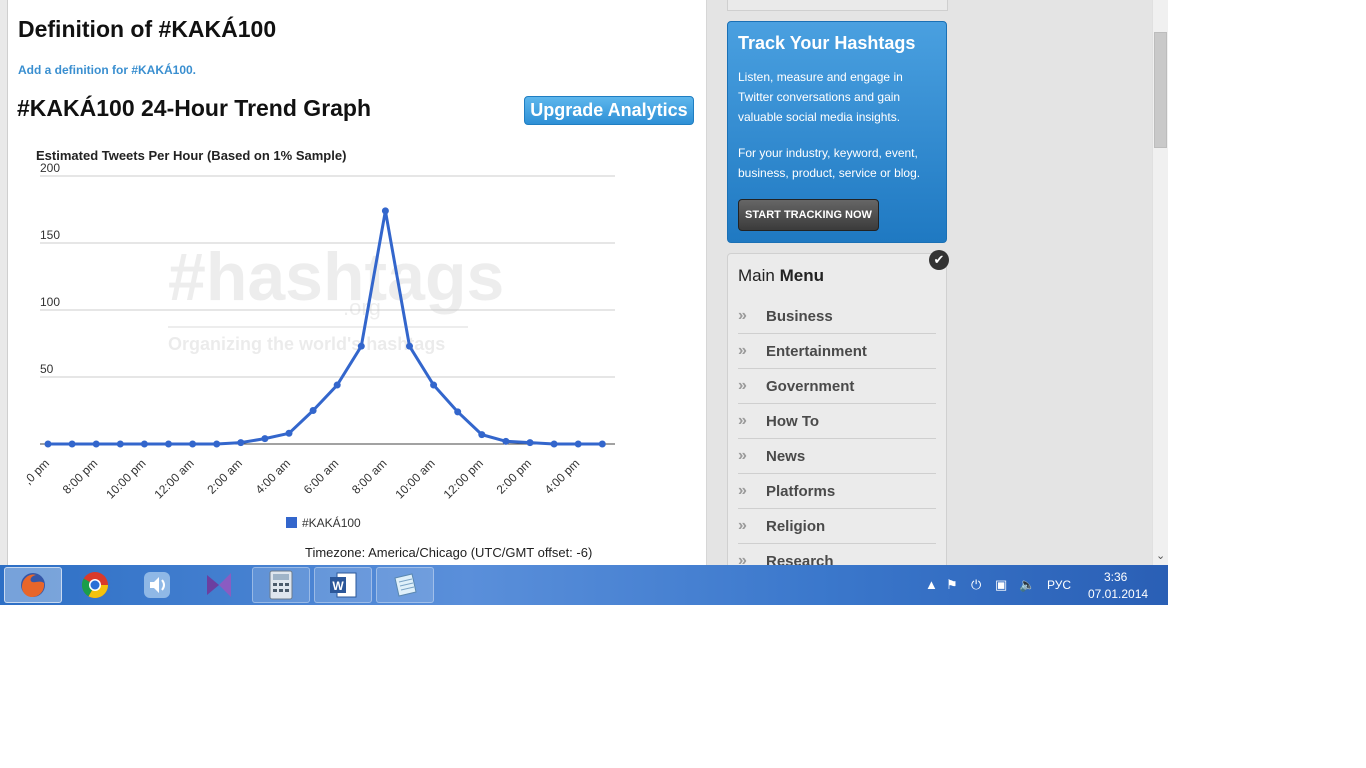  I want to click on checkmark-icon: ✔, so click(939, 260).